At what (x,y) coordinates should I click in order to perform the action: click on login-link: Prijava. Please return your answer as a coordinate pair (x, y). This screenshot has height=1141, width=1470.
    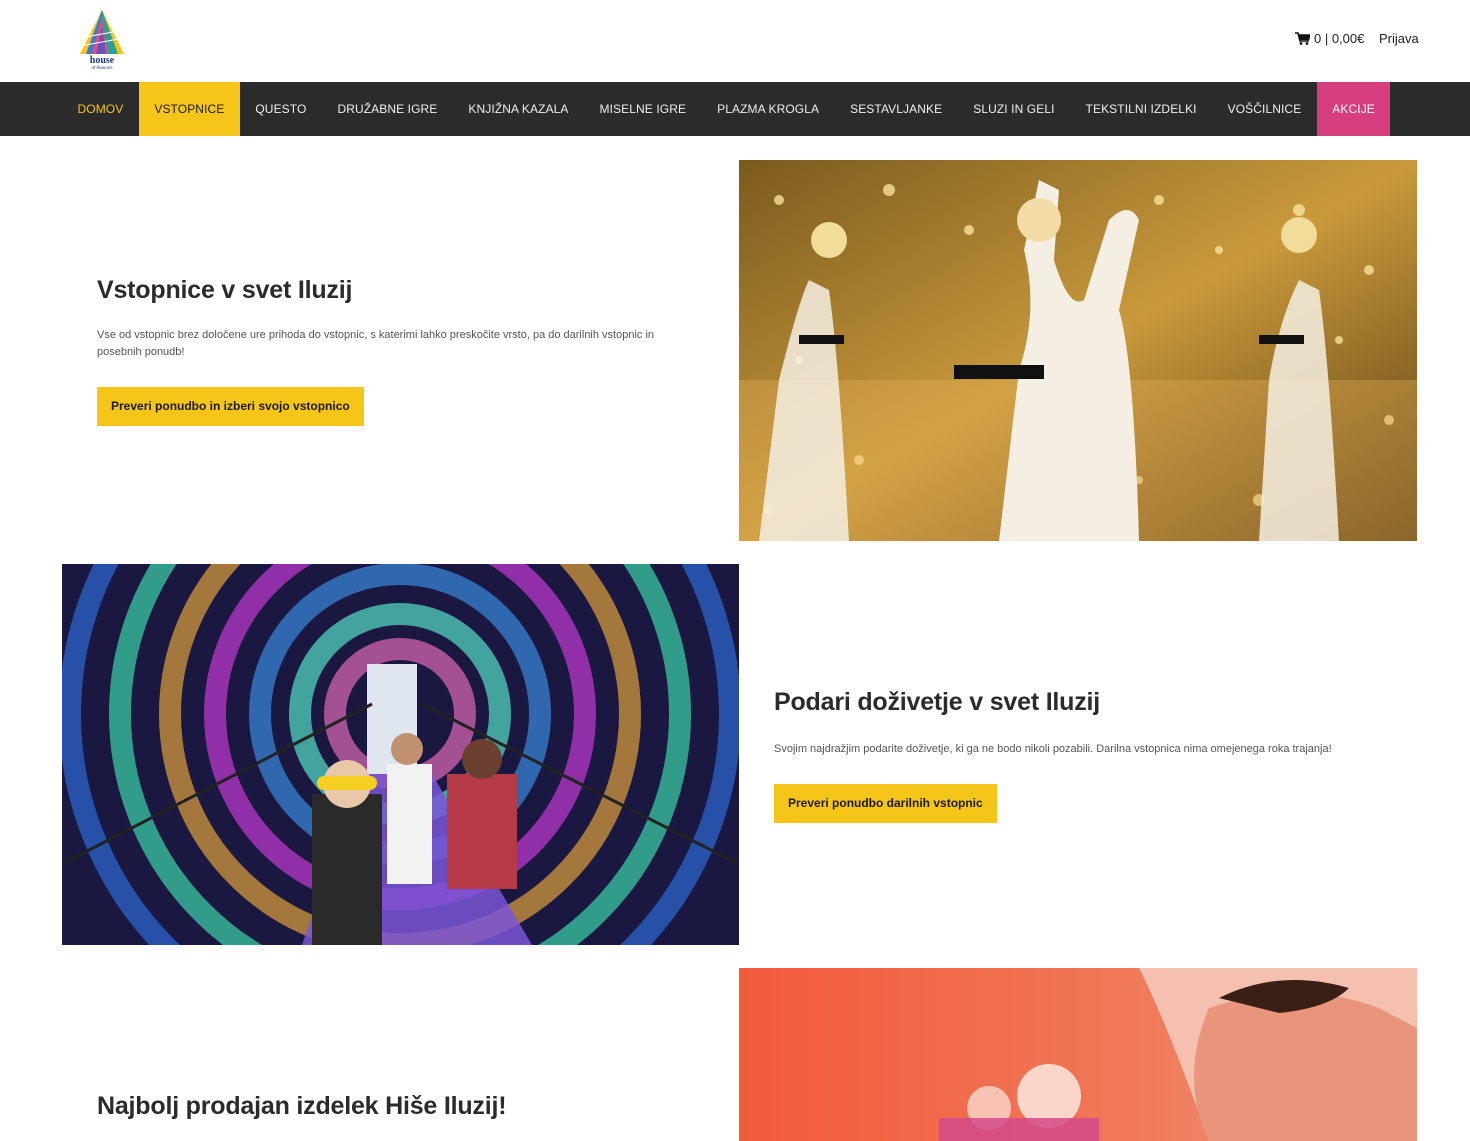
    Looking at the image, I should click on (1399, 38).